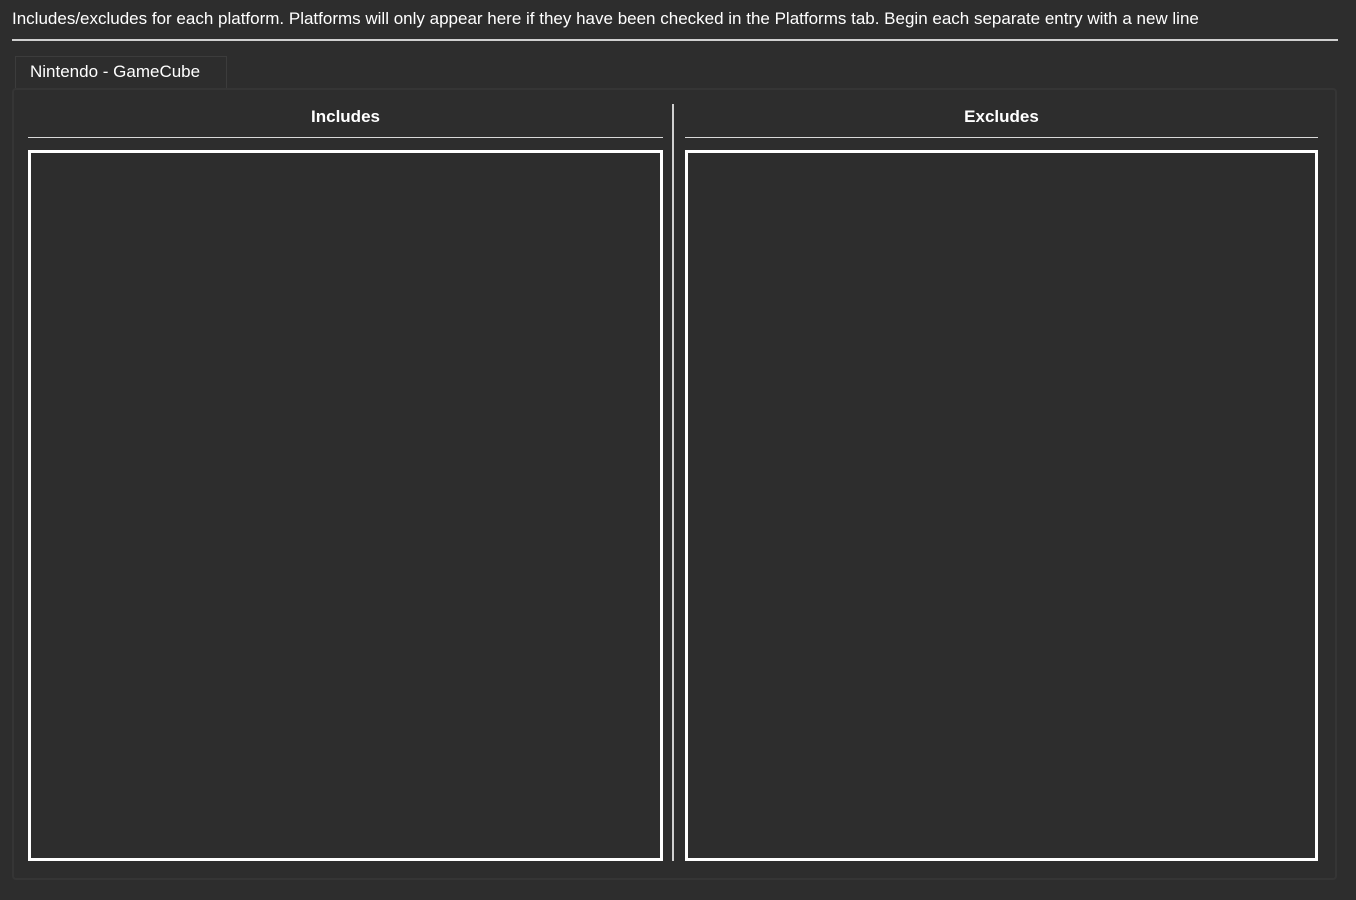 The height and width of the screenshot is (900, 1356). What do you see at coordinates (1001, 137) in the screenshot?
I see `excludes-header-rule` at bounding box center [1001, 137].